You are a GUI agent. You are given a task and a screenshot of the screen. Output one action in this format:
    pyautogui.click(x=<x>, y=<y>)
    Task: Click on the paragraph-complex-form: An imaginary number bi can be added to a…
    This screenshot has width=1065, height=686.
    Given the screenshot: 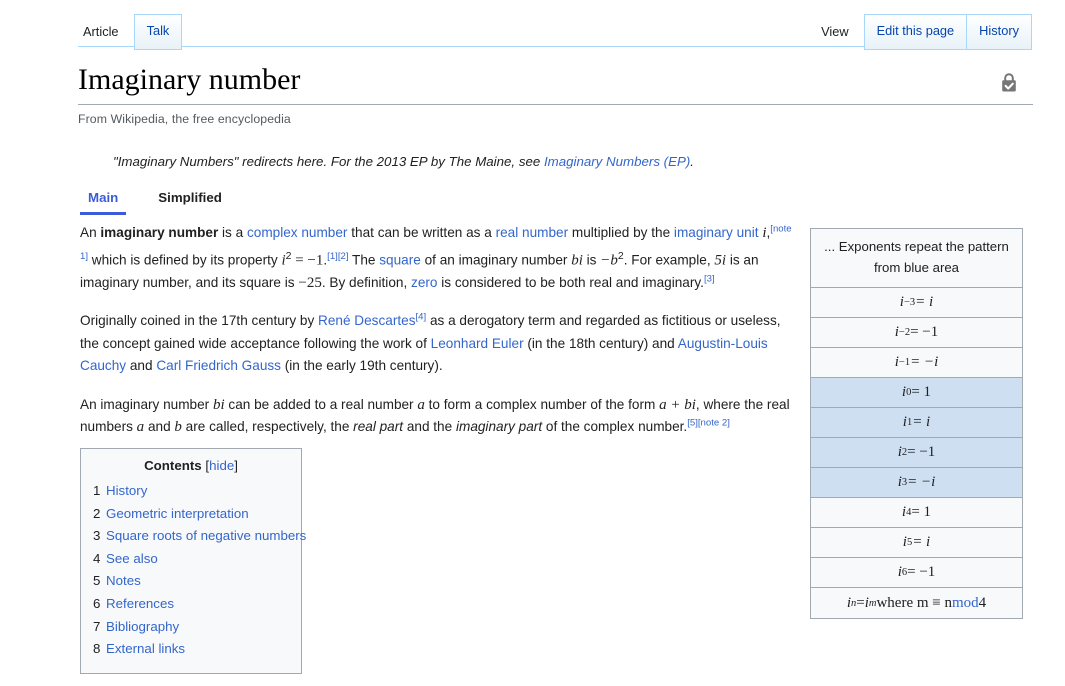 What is the action you would take?
    pyautogui.click(x=437, y=416)
    